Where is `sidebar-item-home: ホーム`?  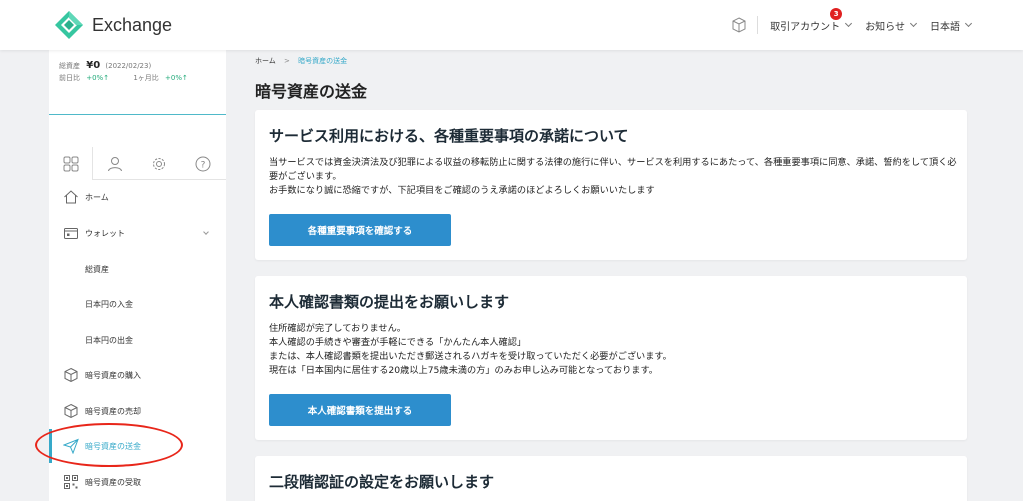
sidebar-item-home: ホーム is located at coordinates (137, 197).